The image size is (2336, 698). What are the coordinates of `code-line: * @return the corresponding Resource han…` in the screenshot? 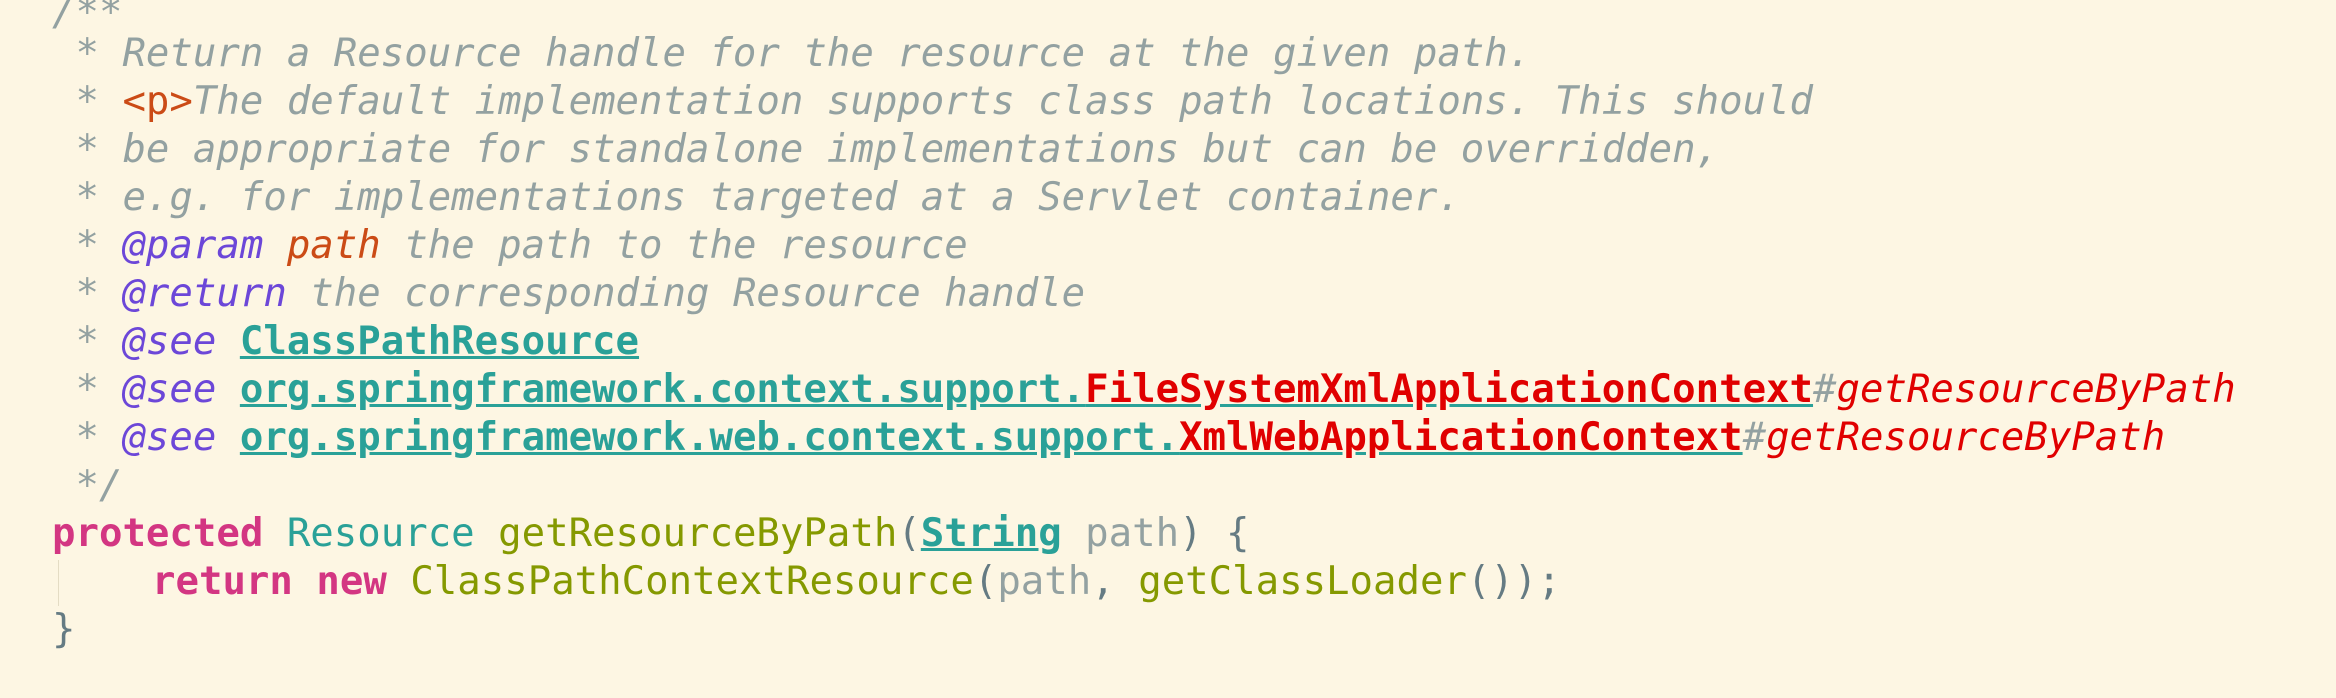 It's located at (542, 294).